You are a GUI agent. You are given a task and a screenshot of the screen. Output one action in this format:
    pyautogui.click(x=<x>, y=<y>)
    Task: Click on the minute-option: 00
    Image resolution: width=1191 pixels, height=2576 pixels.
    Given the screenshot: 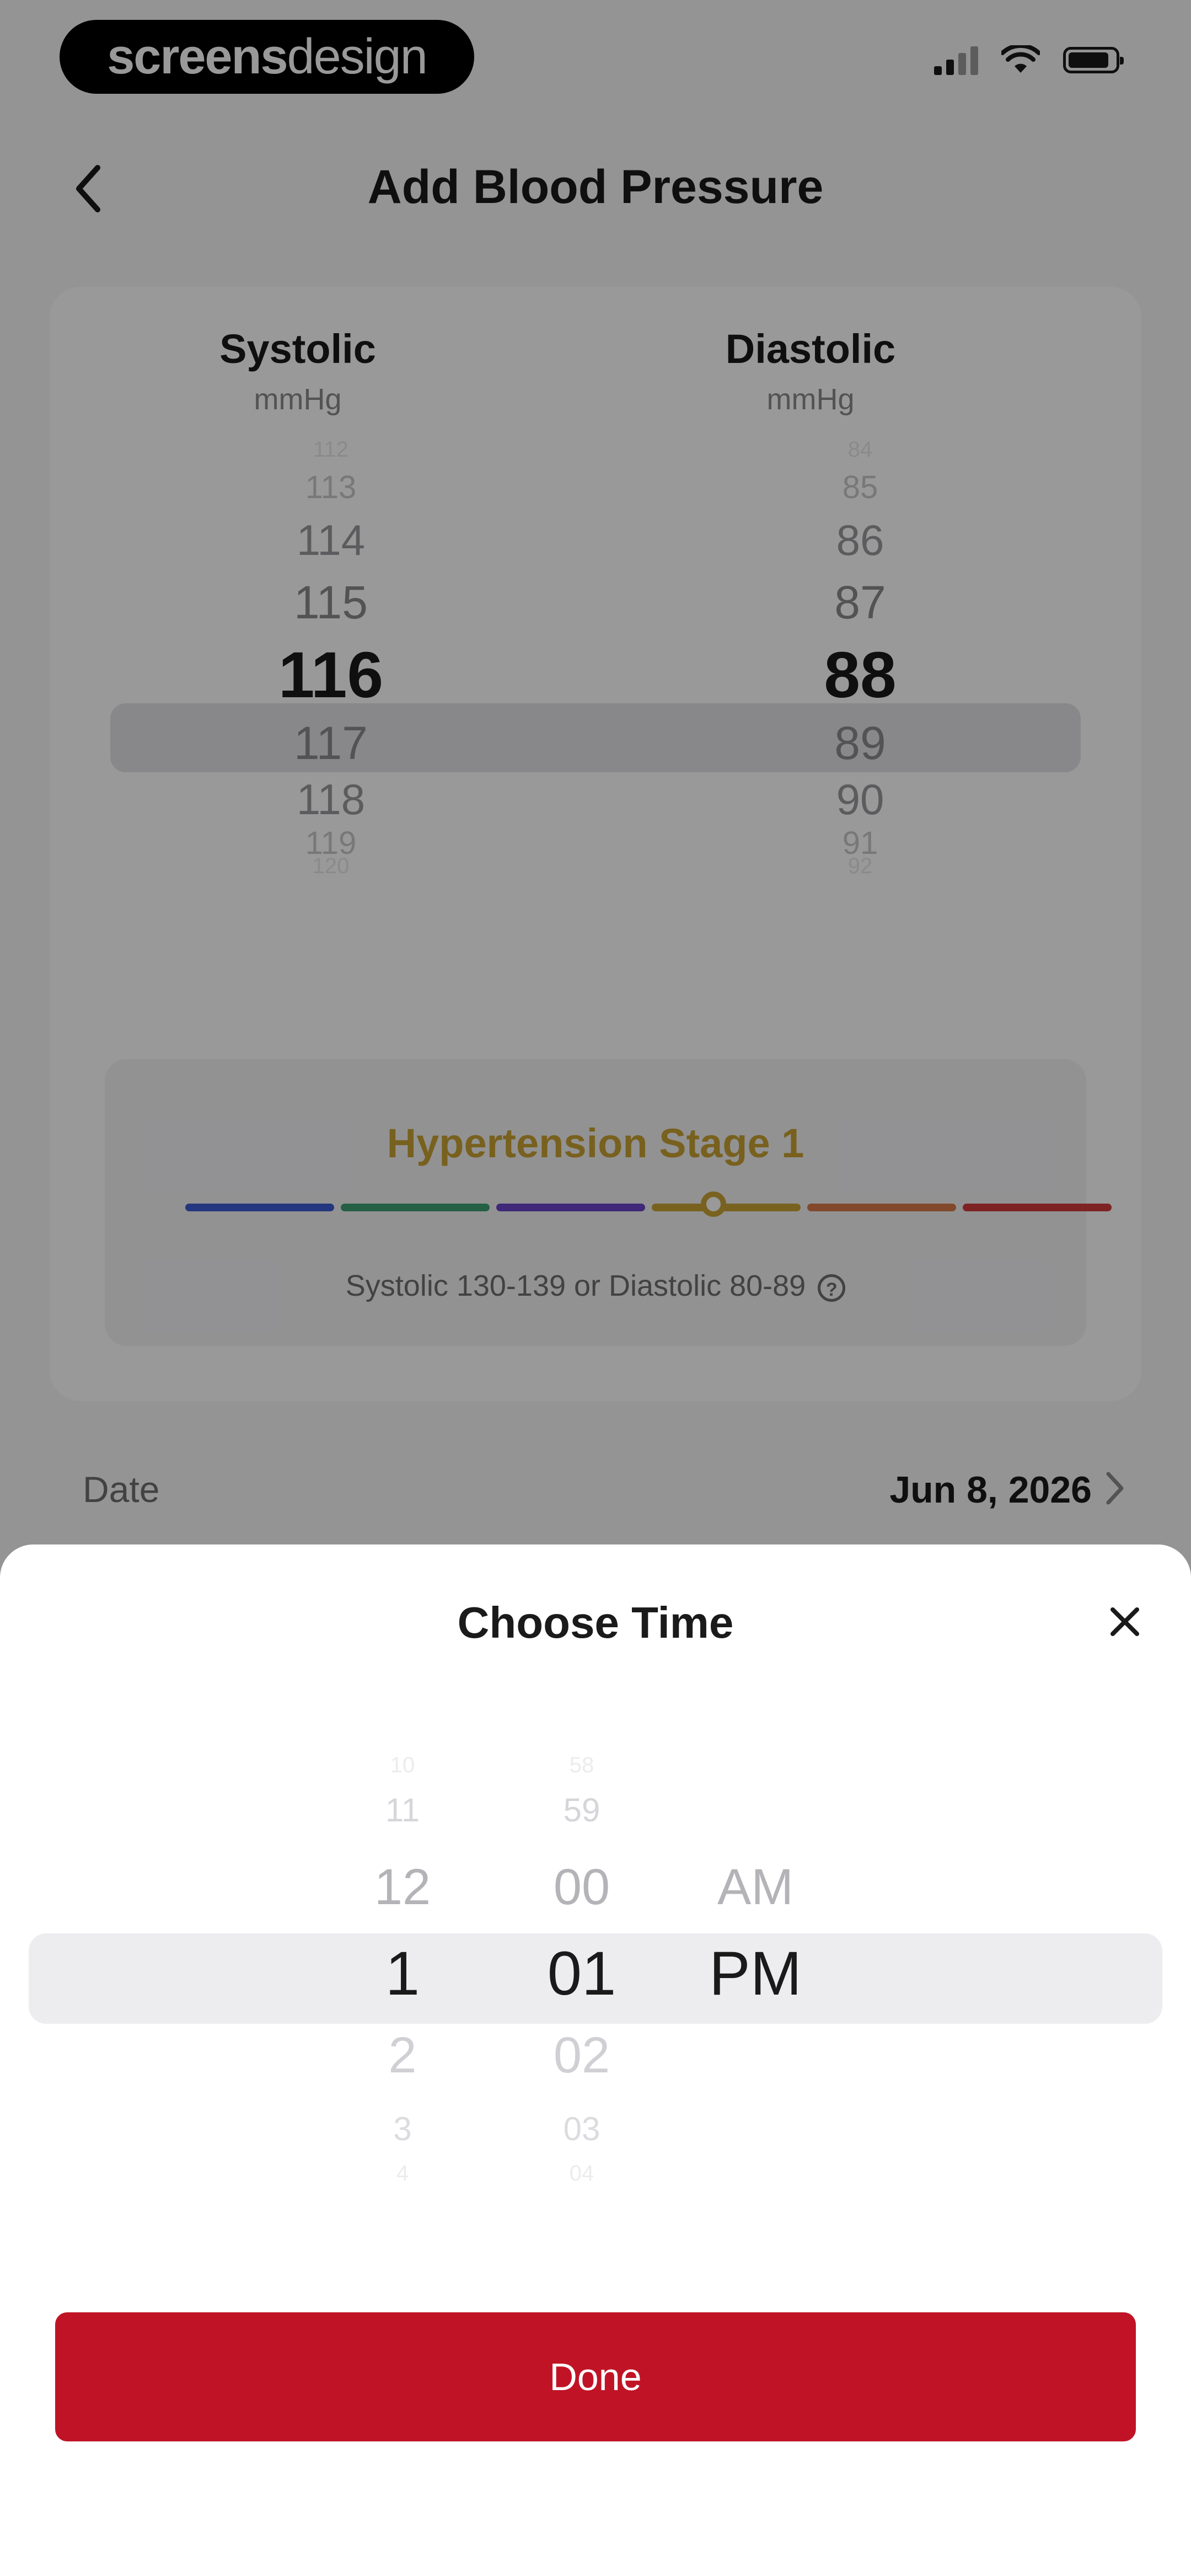 What is the action you would take?
    pyautogui.click(x=581, y=1887)
    